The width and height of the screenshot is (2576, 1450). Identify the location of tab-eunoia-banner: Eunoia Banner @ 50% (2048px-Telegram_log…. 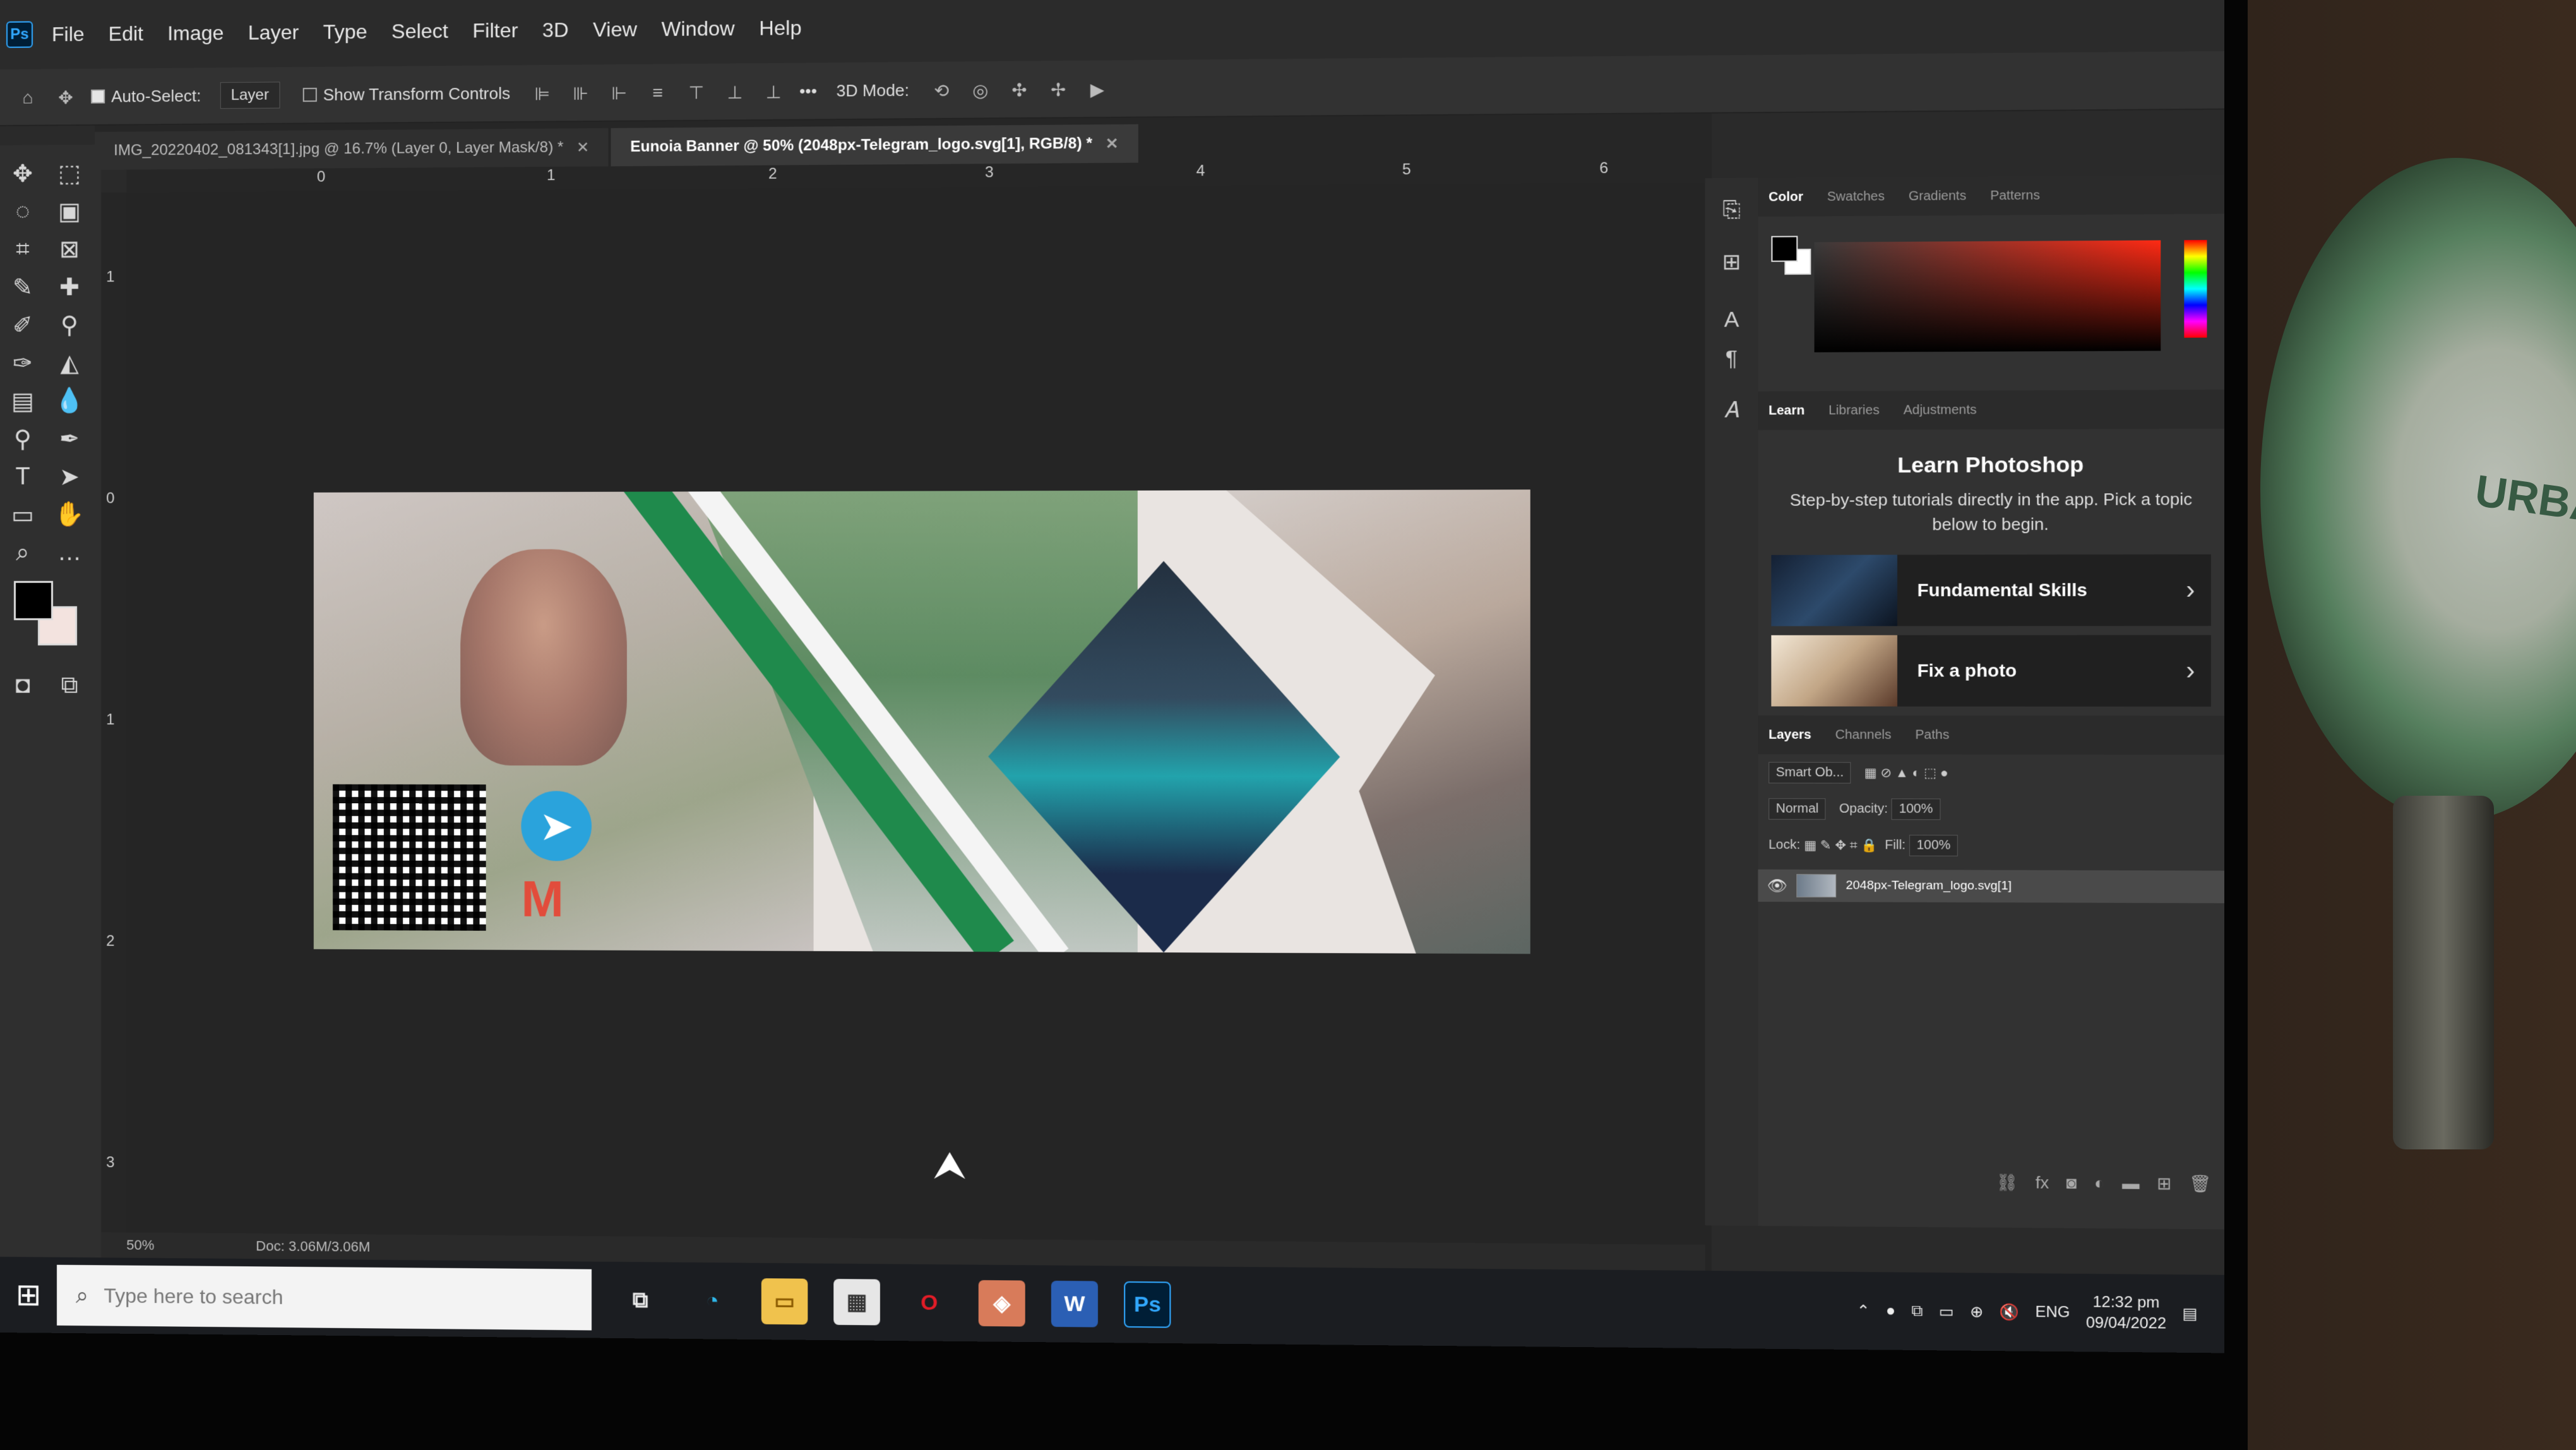
(874, 145).